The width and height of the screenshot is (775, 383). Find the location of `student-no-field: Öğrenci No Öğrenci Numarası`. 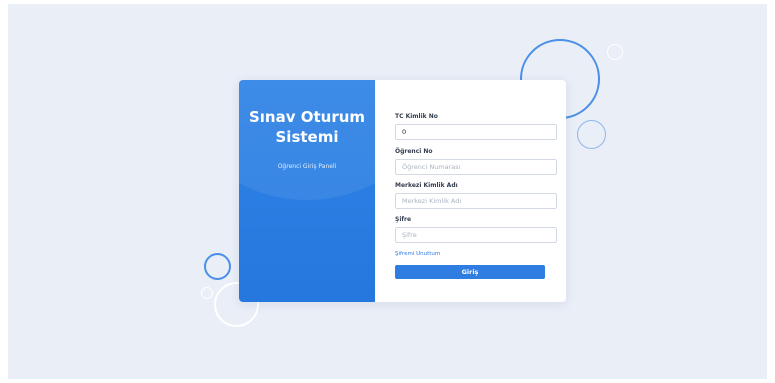

student-no-field: Öğrenci No Öğrenci Numarası is located at coordinates (476, 161).